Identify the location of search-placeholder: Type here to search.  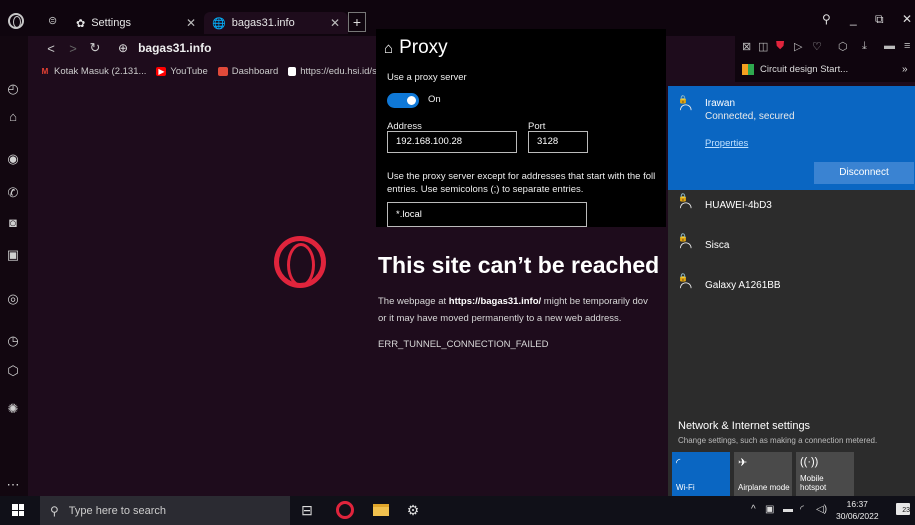
(117, 510).